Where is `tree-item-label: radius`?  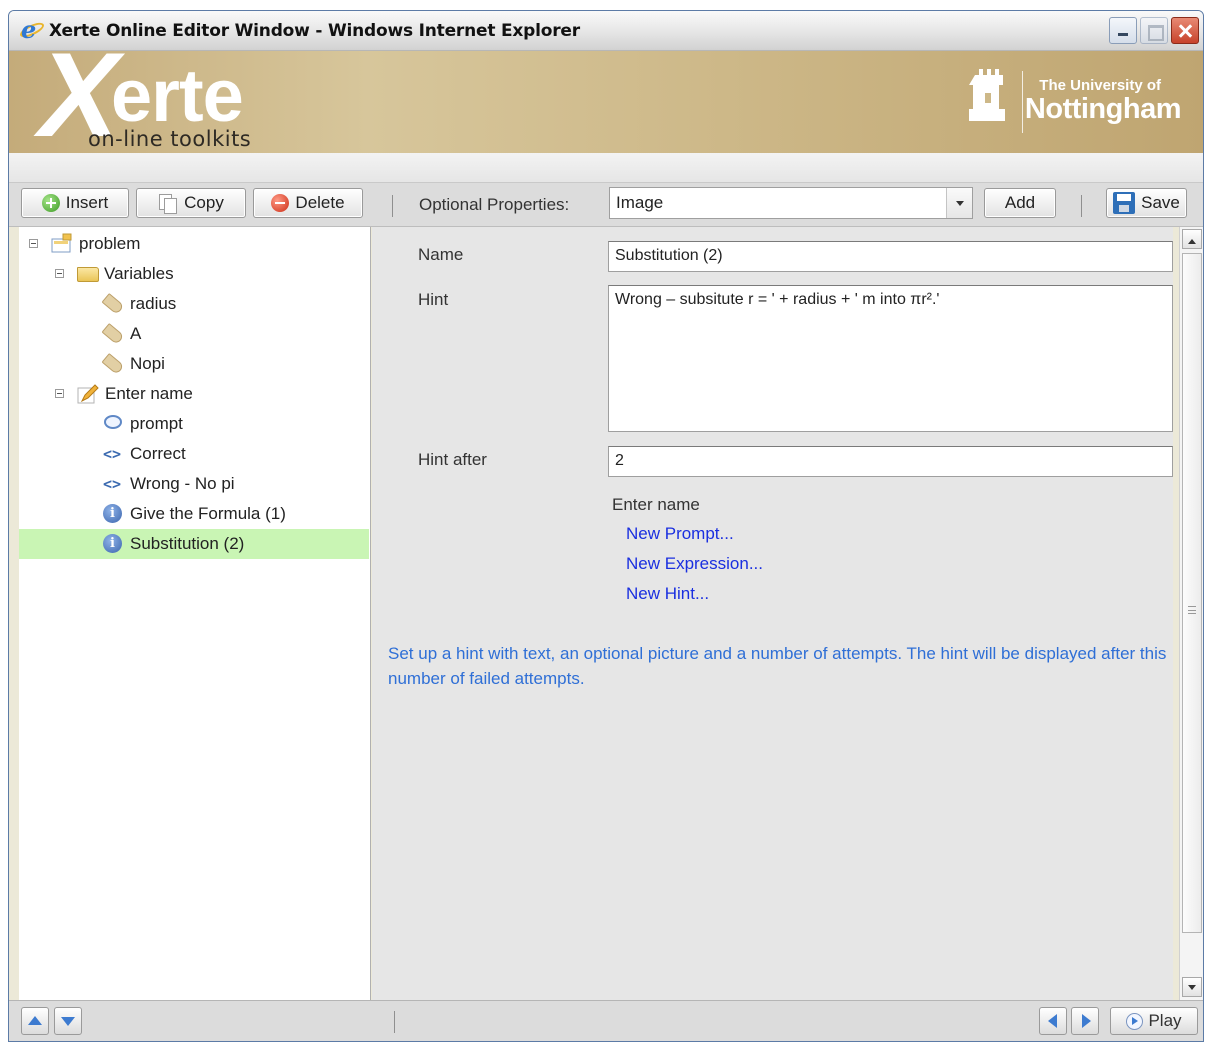
tree-item-label: radius is located at coordinates (153, 303).